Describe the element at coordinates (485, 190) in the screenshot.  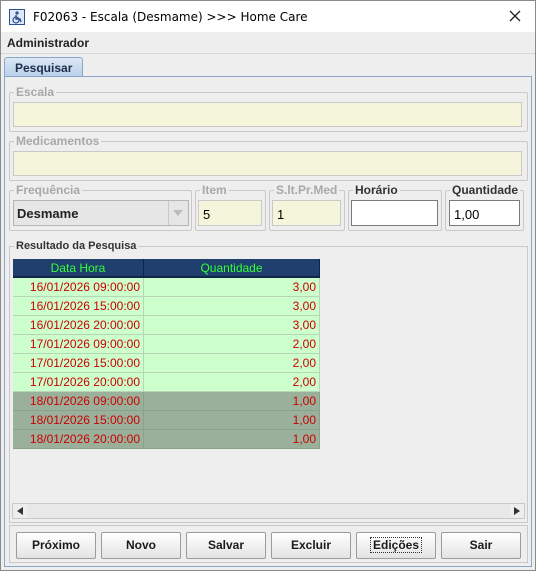
I see `quantidade-label: Quantidade` at that location.